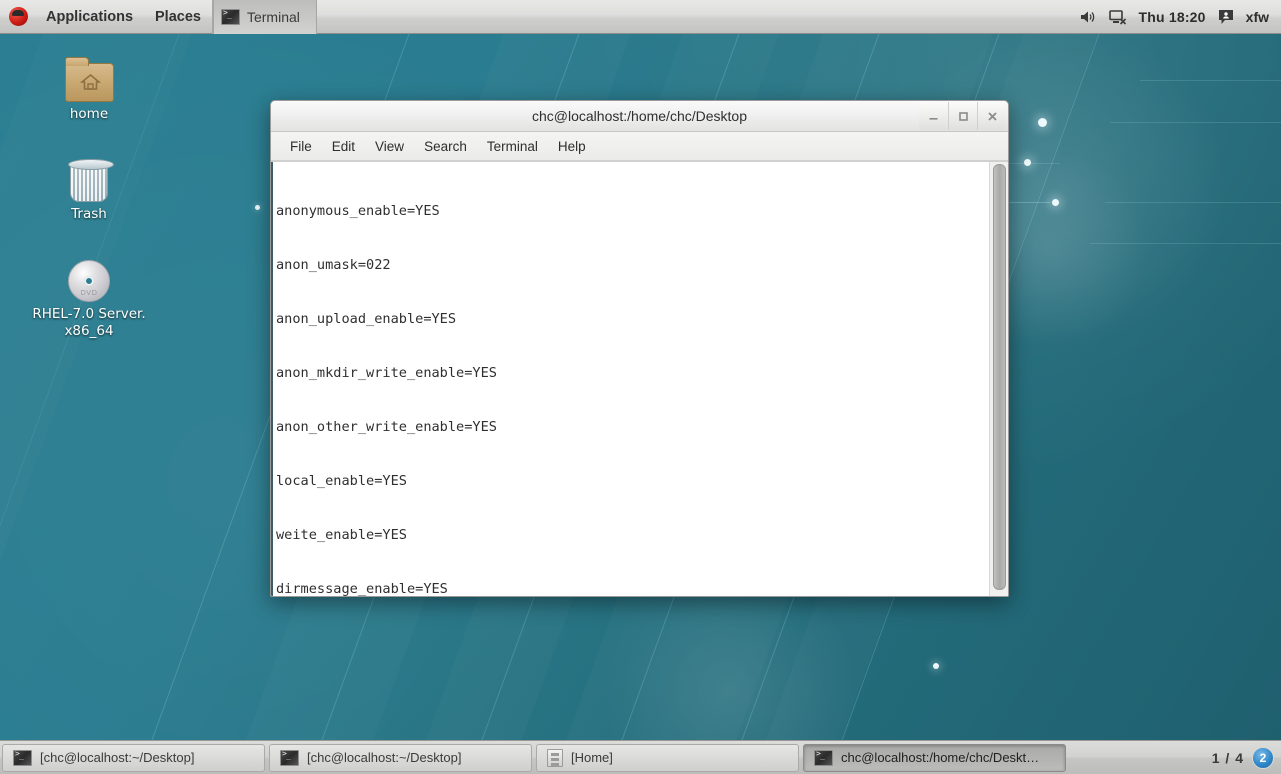 This screenshot has width=1281, height=774. Describe the element at coordinates (362, 588) in the screenshot. I see `terminal-line: dirmessage_enable=YES` at that location.